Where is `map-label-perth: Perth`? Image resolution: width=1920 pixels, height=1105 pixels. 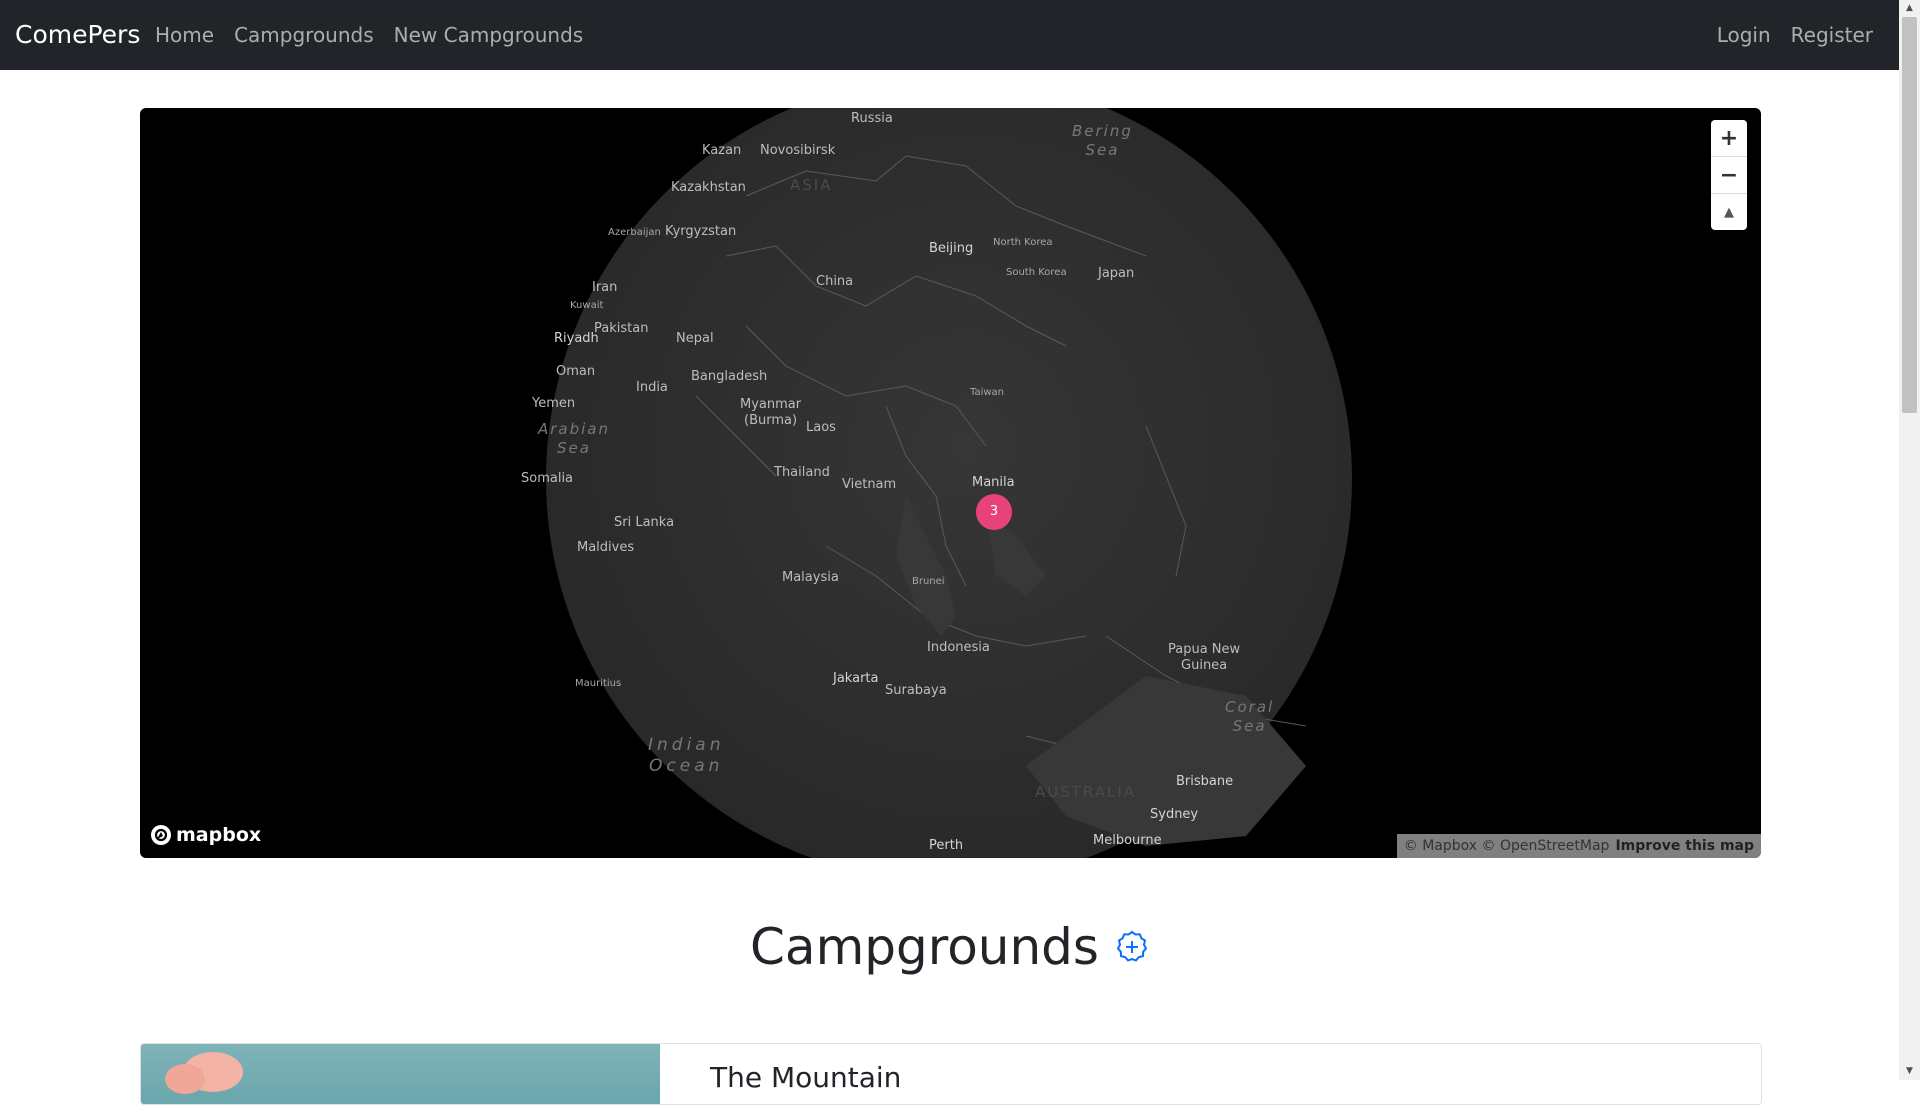
map-label-perth: Perth is located at coordinates (946, 845).